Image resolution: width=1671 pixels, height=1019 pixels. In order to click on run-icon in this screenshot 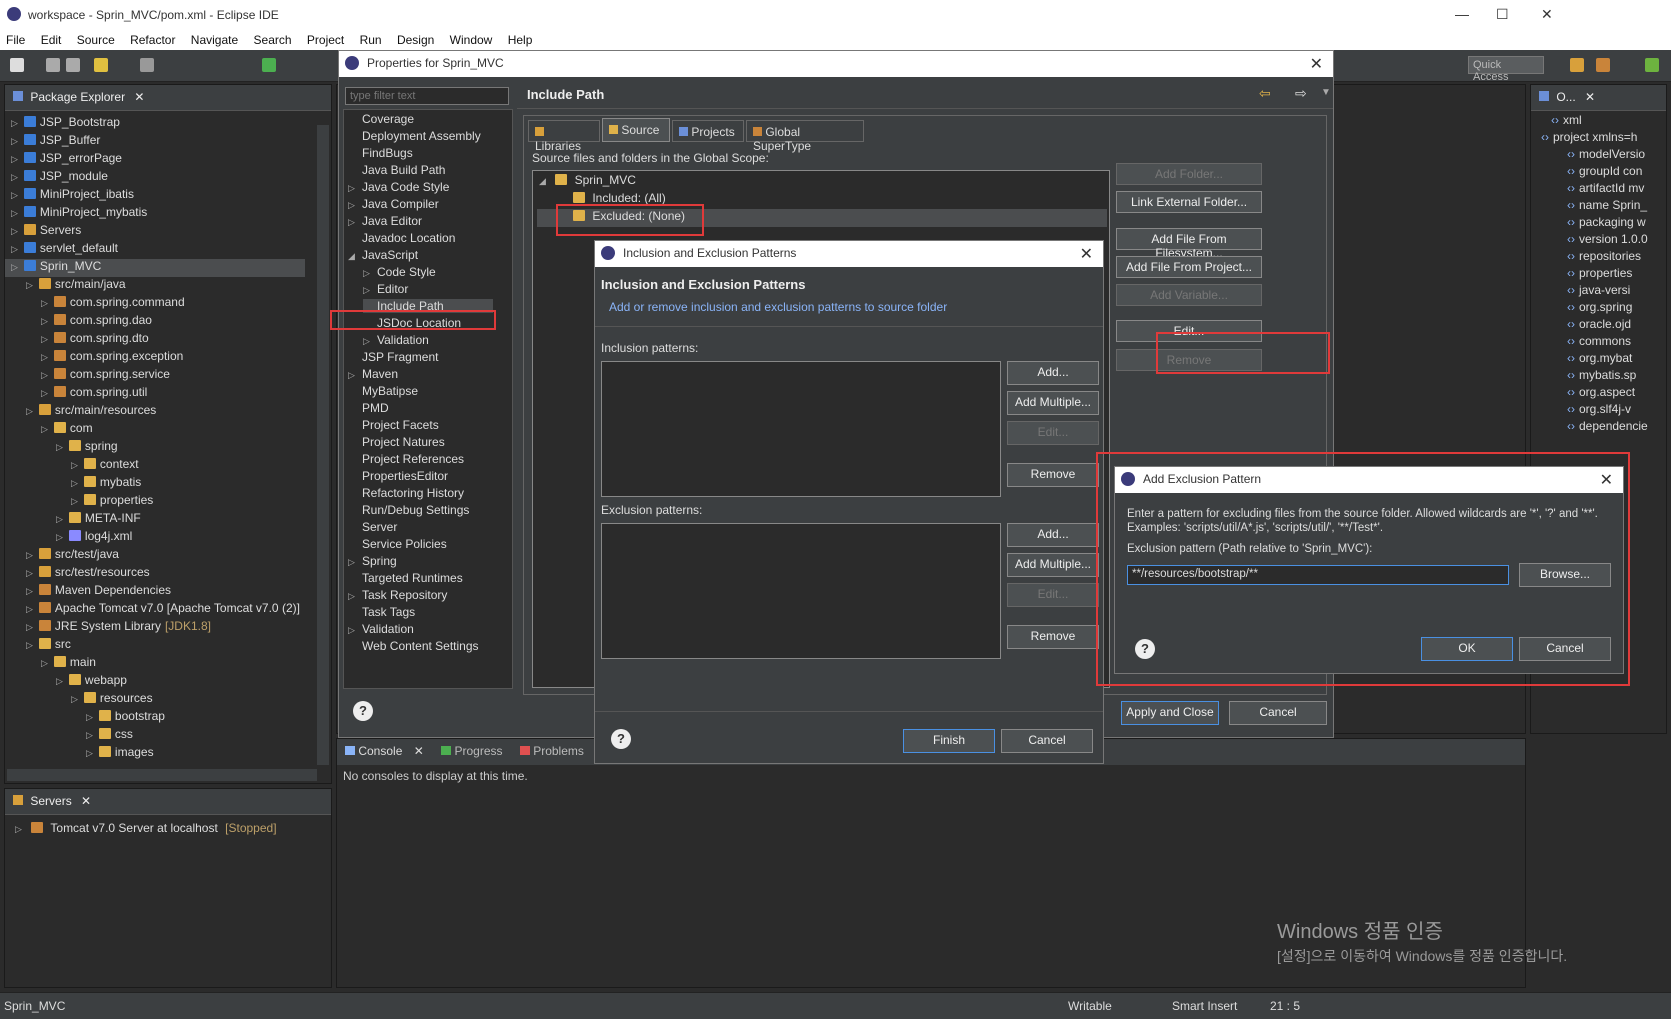, I will do `click(269, 65)`.